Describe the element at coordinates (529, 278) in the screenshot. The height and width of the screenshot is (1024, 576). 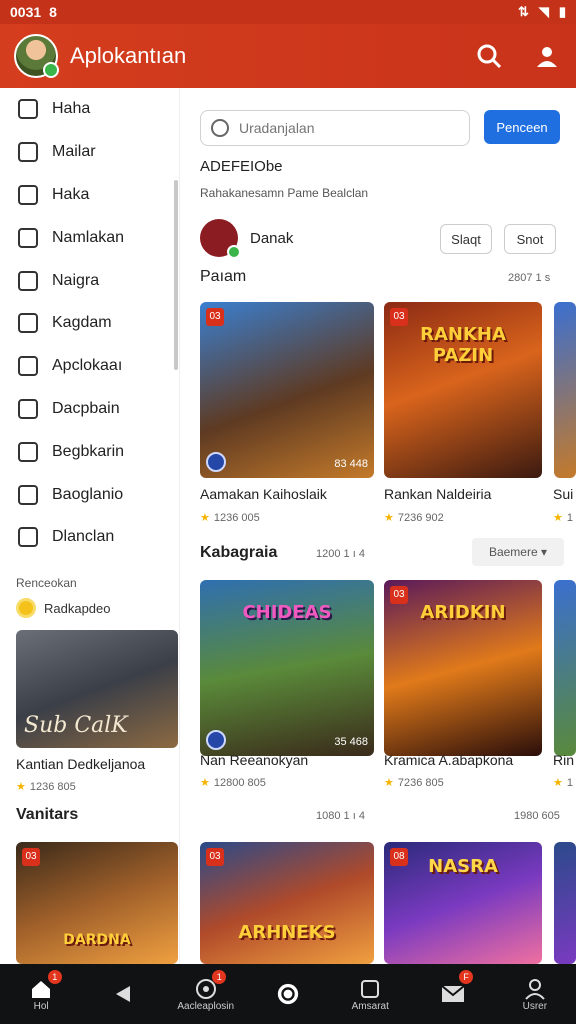
I see `row-count: 2807 1 s` at that location.